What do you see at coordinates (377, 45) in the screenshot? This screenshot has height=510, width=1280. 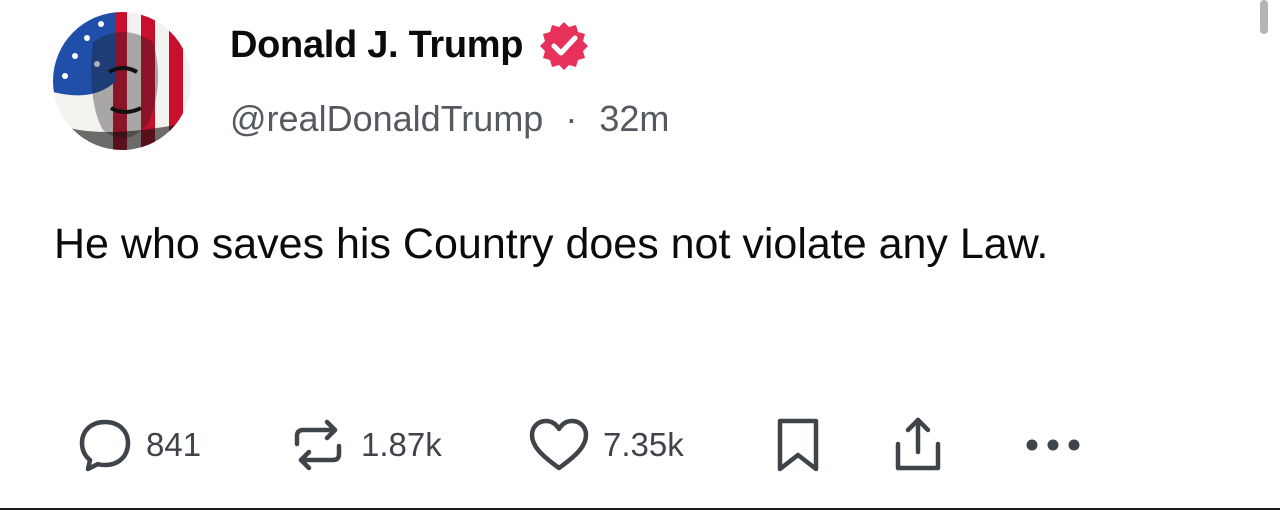 I see `author-display-name: Donald J. Trump` at bounding box center [377, 45].